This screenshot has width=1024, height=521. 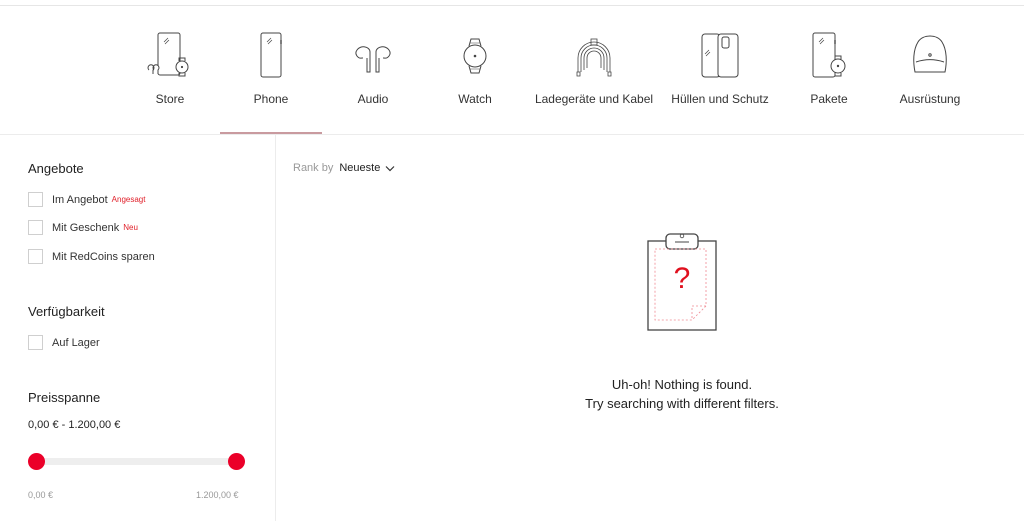 I want to click on filter-label: Im Angebot, so click(x=80, y=199).